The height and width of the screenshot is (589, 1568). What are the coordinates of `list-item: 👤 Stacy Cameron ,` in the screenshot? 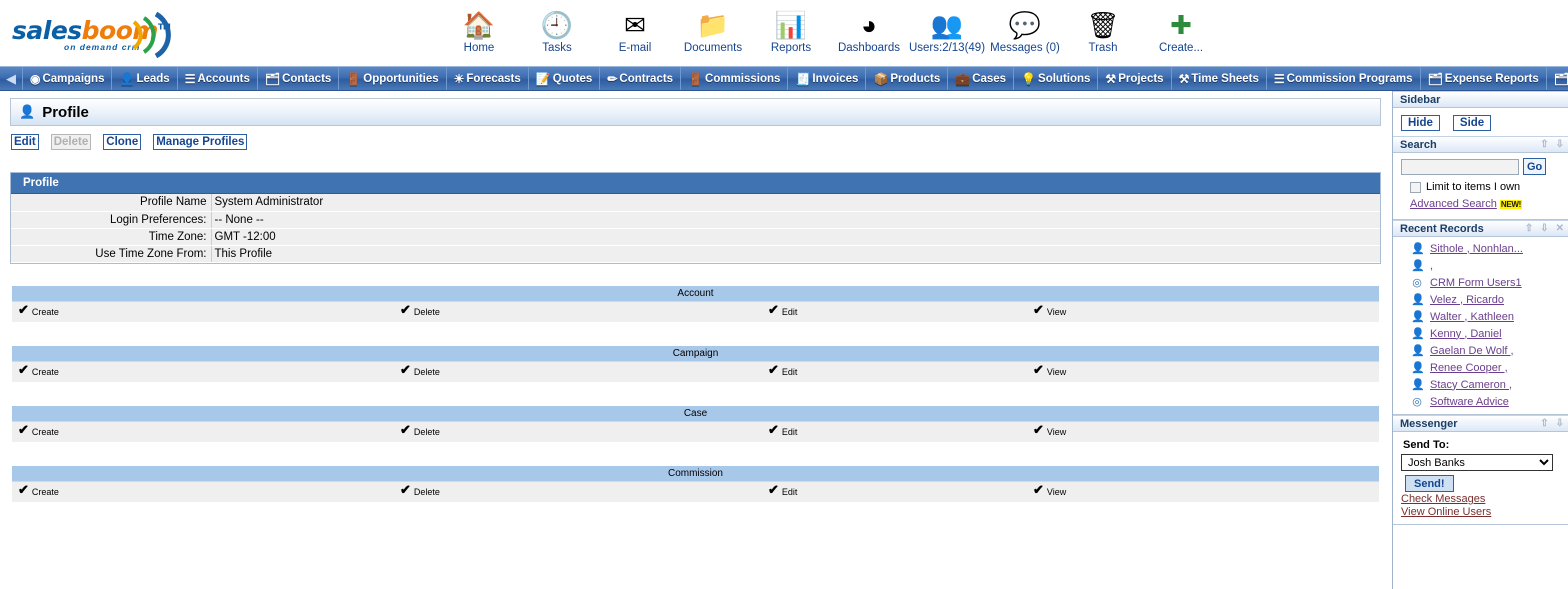 It's located at (1480, 384).